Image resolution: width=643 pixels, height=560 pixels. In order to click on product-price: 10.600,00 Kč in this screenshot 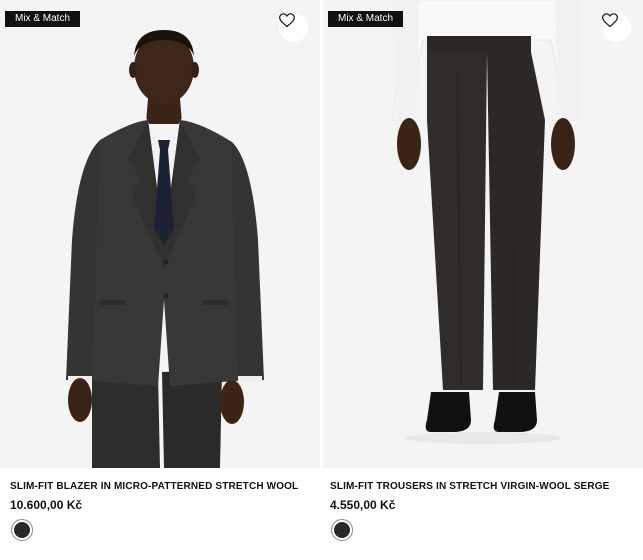, I will do `click(46, 505)`.